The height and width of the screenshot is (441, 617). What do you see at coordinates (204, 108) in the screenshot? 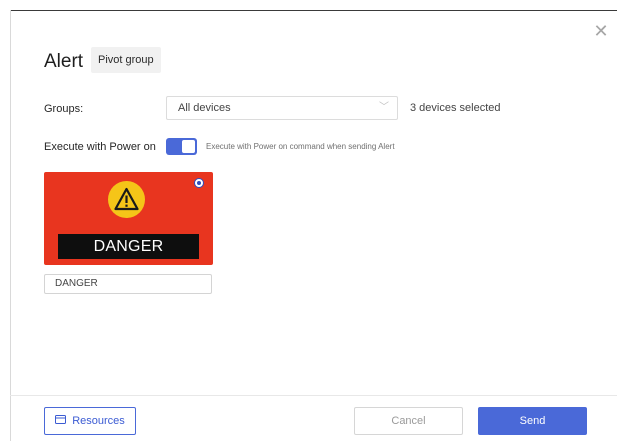
I see `groups-select-value: All devices` at bounding box center [204, 108].